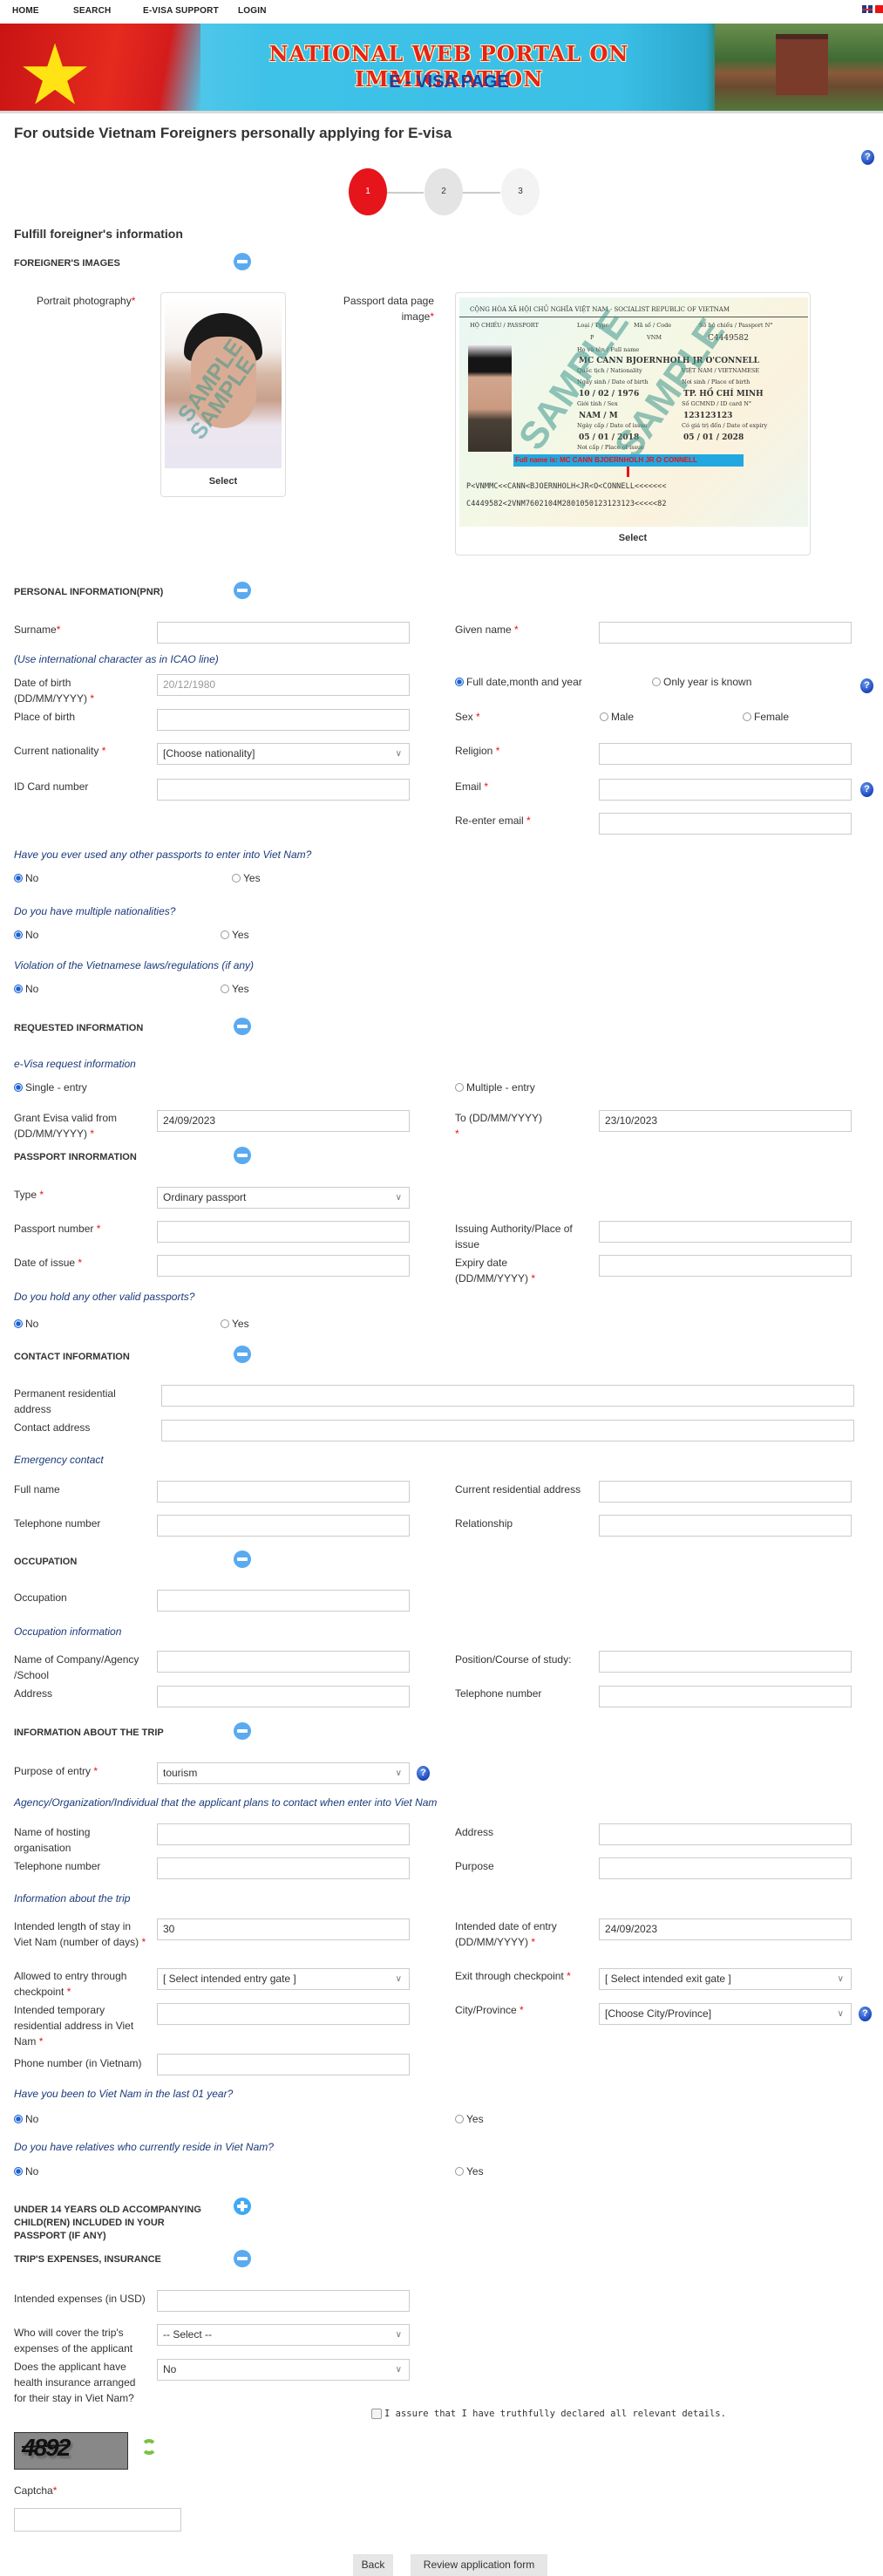  Describe the element at coordinates (725, 1979) in the screenshot. I see `exit-gate-select: [ Select intended exit gate ]` at that location.